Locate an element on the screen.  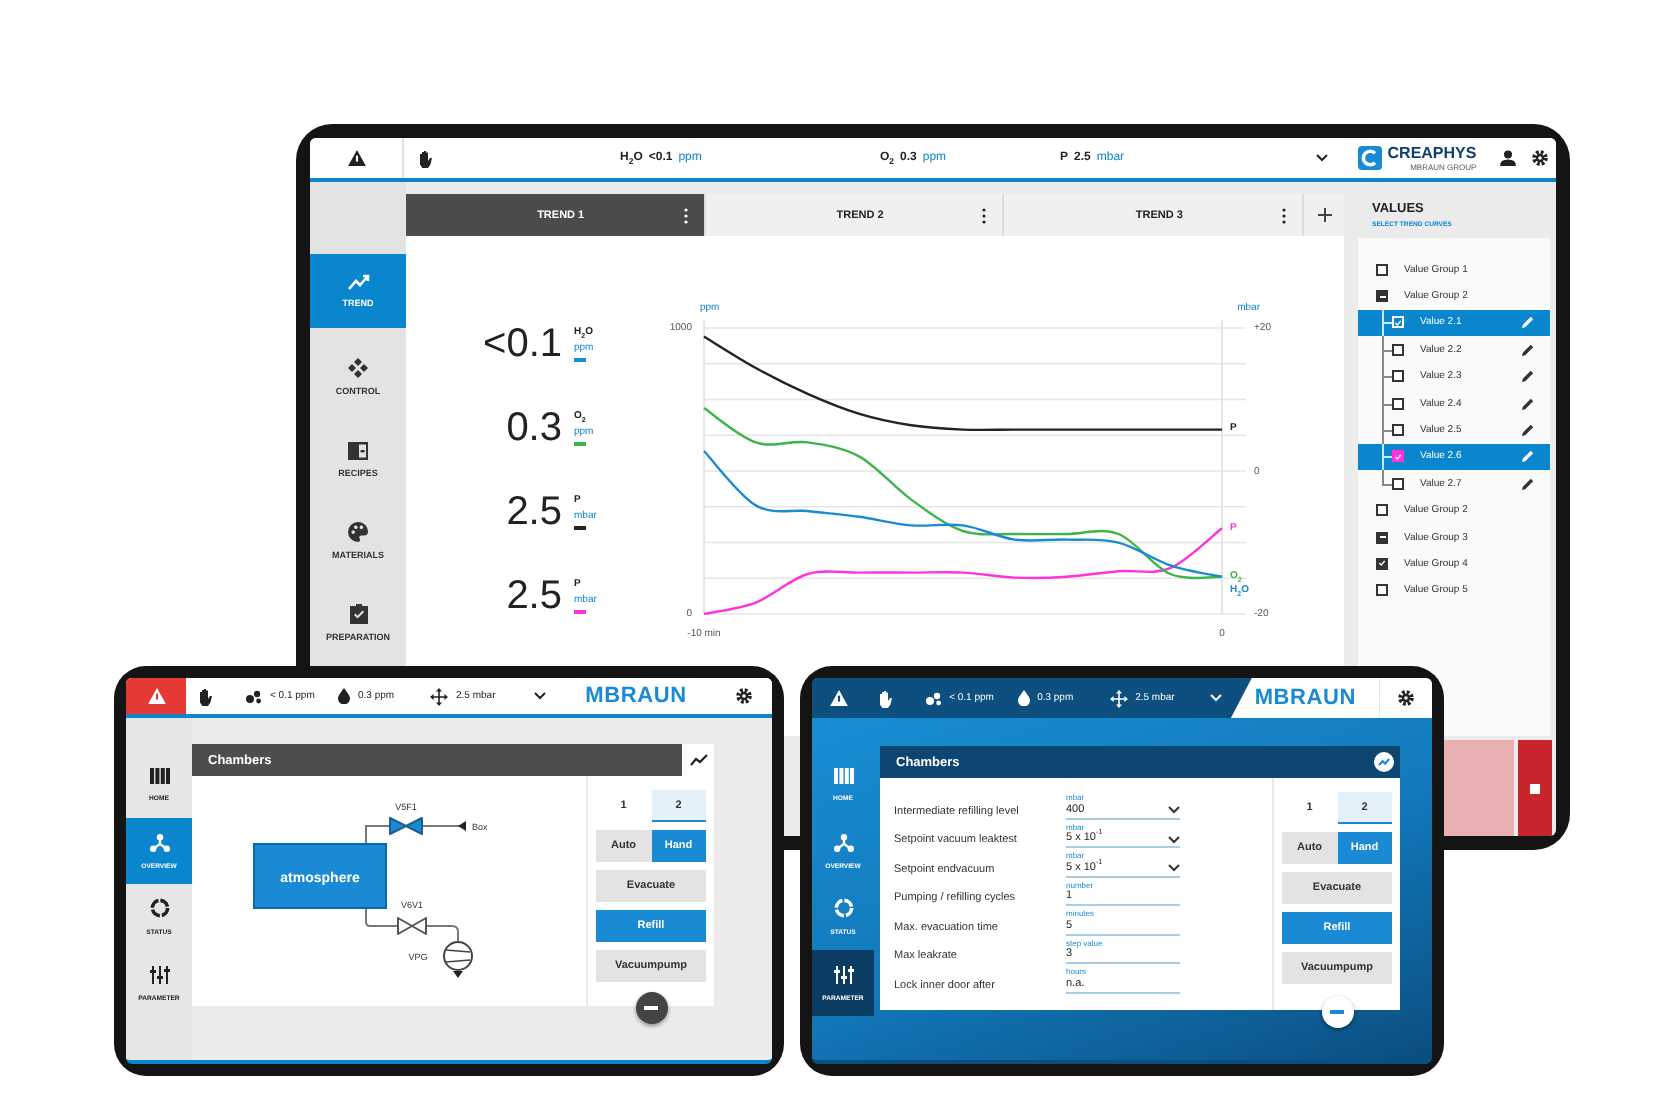
readout-value: 0.3 is located at coordinates (533, 428).